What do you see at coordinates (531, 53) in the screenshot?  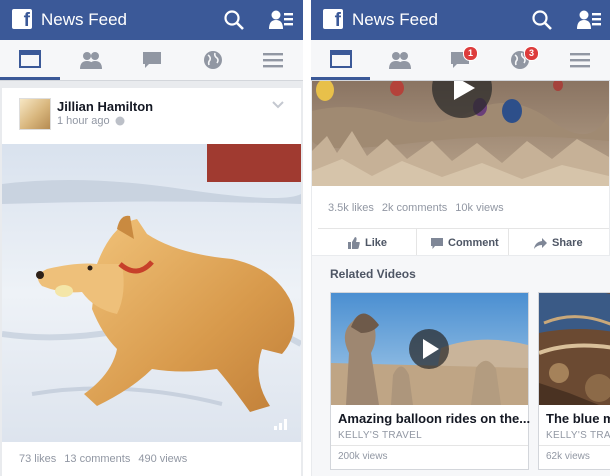 I see `notifications-badge: 3` at bounding box center [531, 53].